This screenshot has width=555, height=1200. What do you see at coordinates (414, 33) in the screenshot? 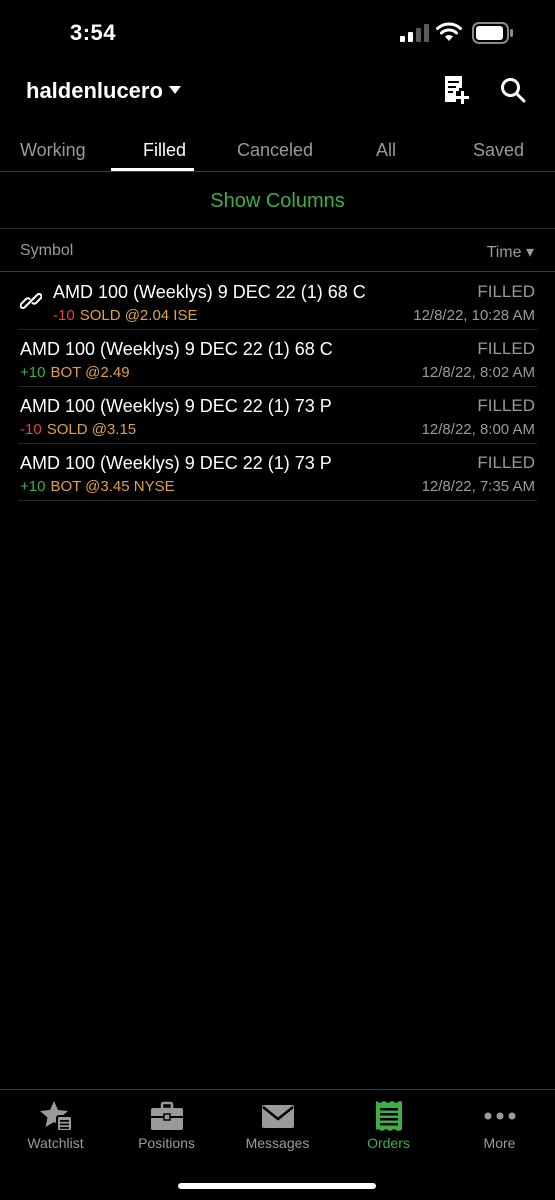
I see `cellular-signal-icon` at bounding box center [414, 33].